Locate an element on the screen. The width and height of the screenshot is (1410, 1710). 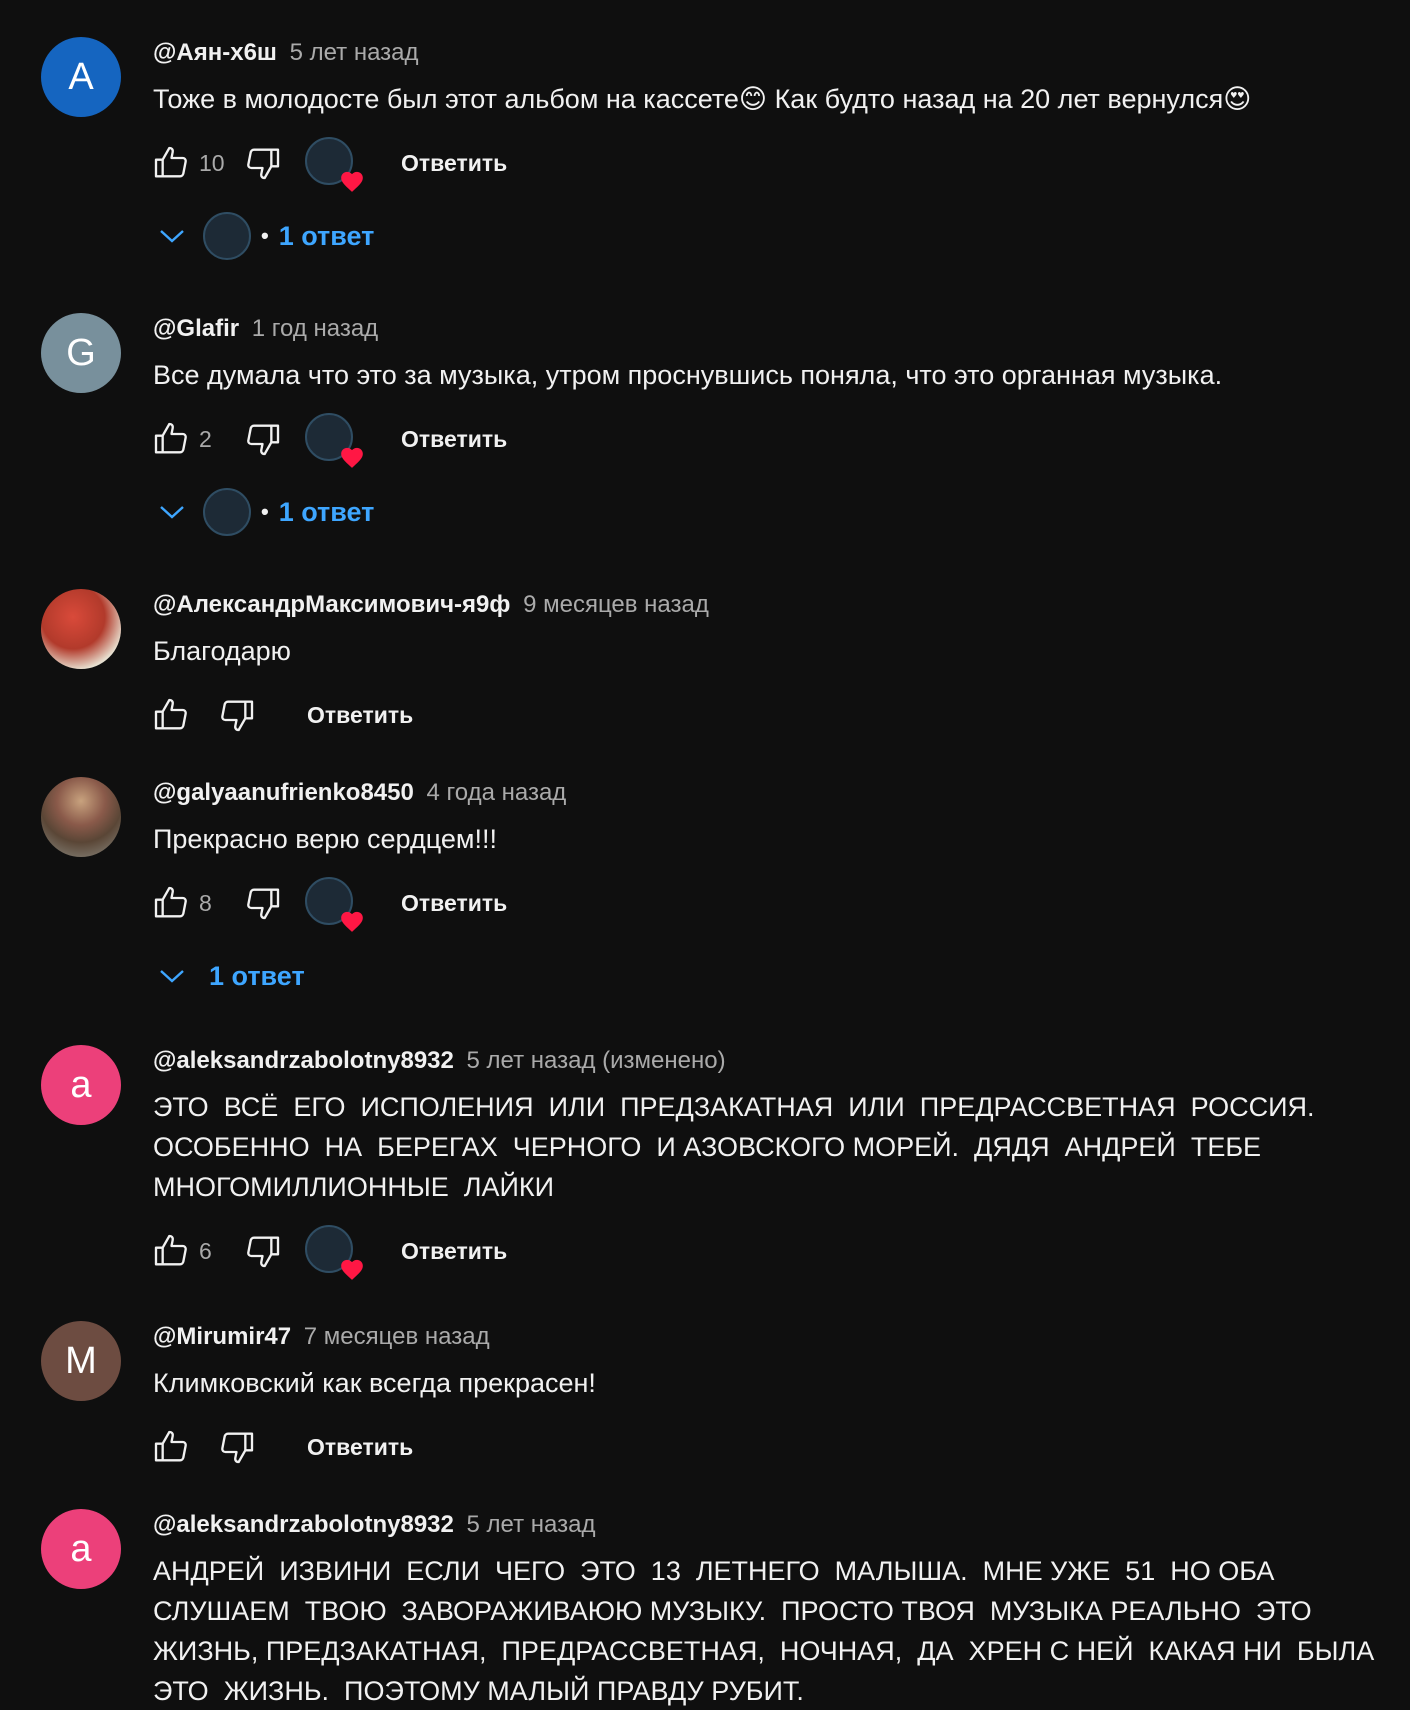
view-replies-button: 1 ответ is located at coordinates (776, 976).